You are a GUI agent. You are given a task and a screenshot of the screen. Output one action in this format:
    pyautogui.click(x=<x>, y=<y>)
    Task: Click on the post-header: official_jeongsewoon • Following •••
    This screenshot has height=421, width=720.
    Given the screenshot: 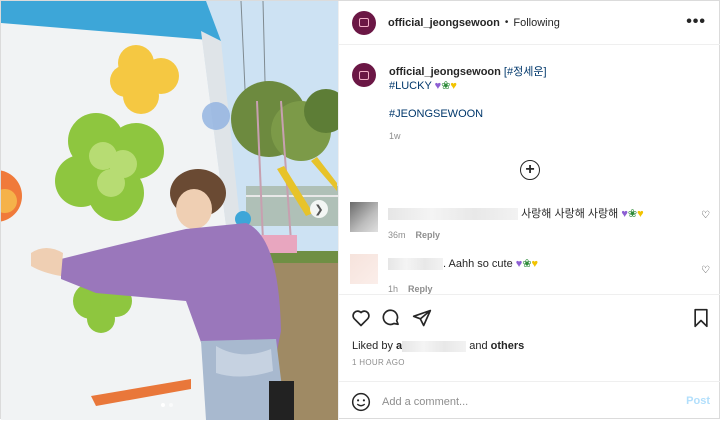 What is the action you would take?
    pyautogui.click(x=529, y=23)
    